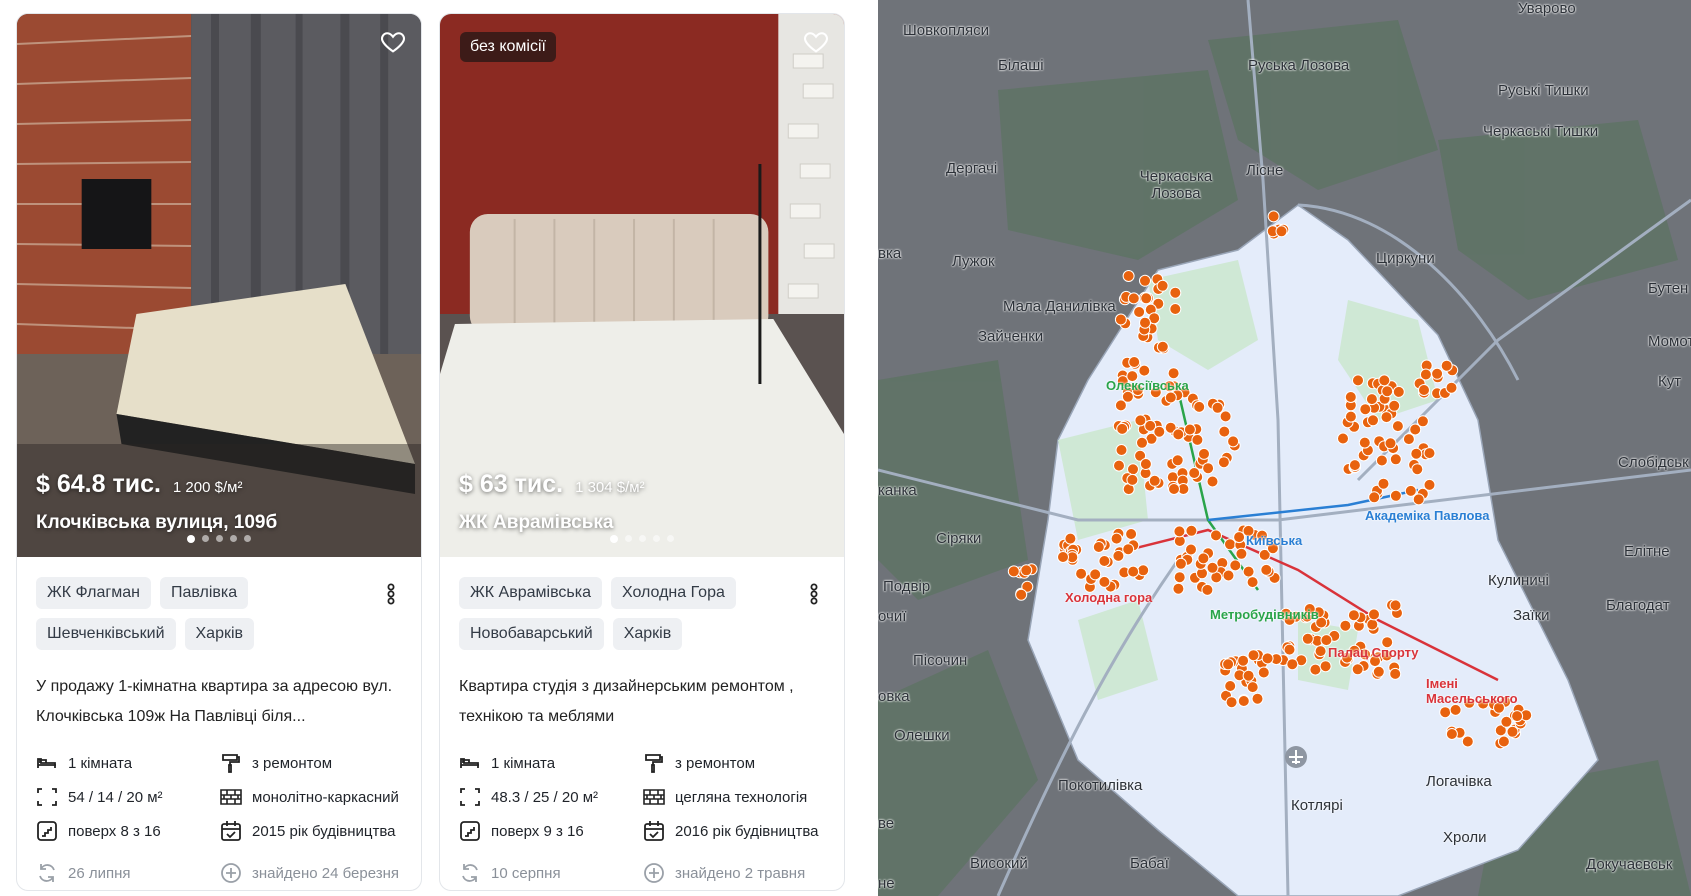 The height and width of the screenshot is (896, 1691). What do you see at coordinates (673, 593) in the screenshot?
I see `tag-neighborhood: Холодна Гора` at bounding box center [673, 593].